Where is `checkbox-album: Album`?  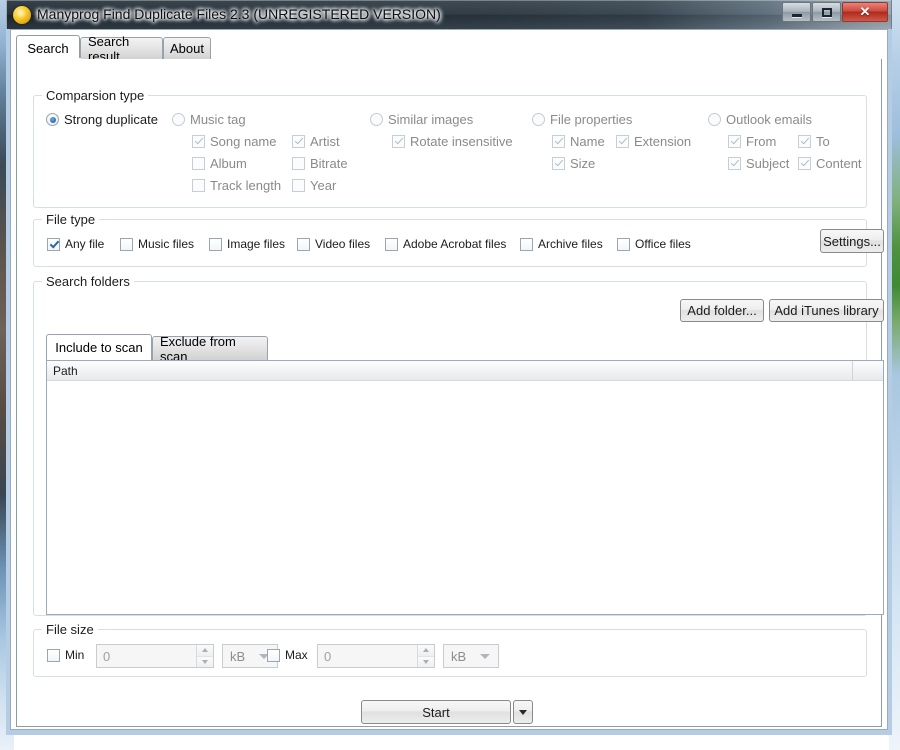
checkbox-album: Album is located at coordinates (219, 163).